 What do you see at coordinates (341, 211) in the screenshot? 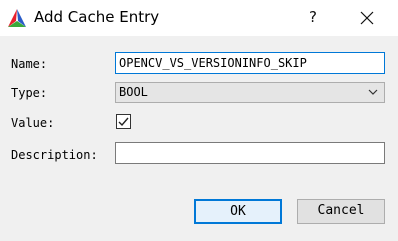
I see `cancel-button: Cancel` at bounding box center [341, 211].